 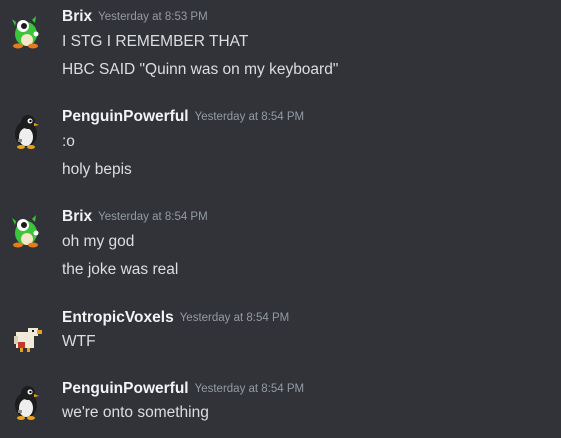 What do you see at coordinates (153, 17) in the screenshot?
I see `timestamp: Yesterday at 8:53 PM` at bounding box center [153, 17].